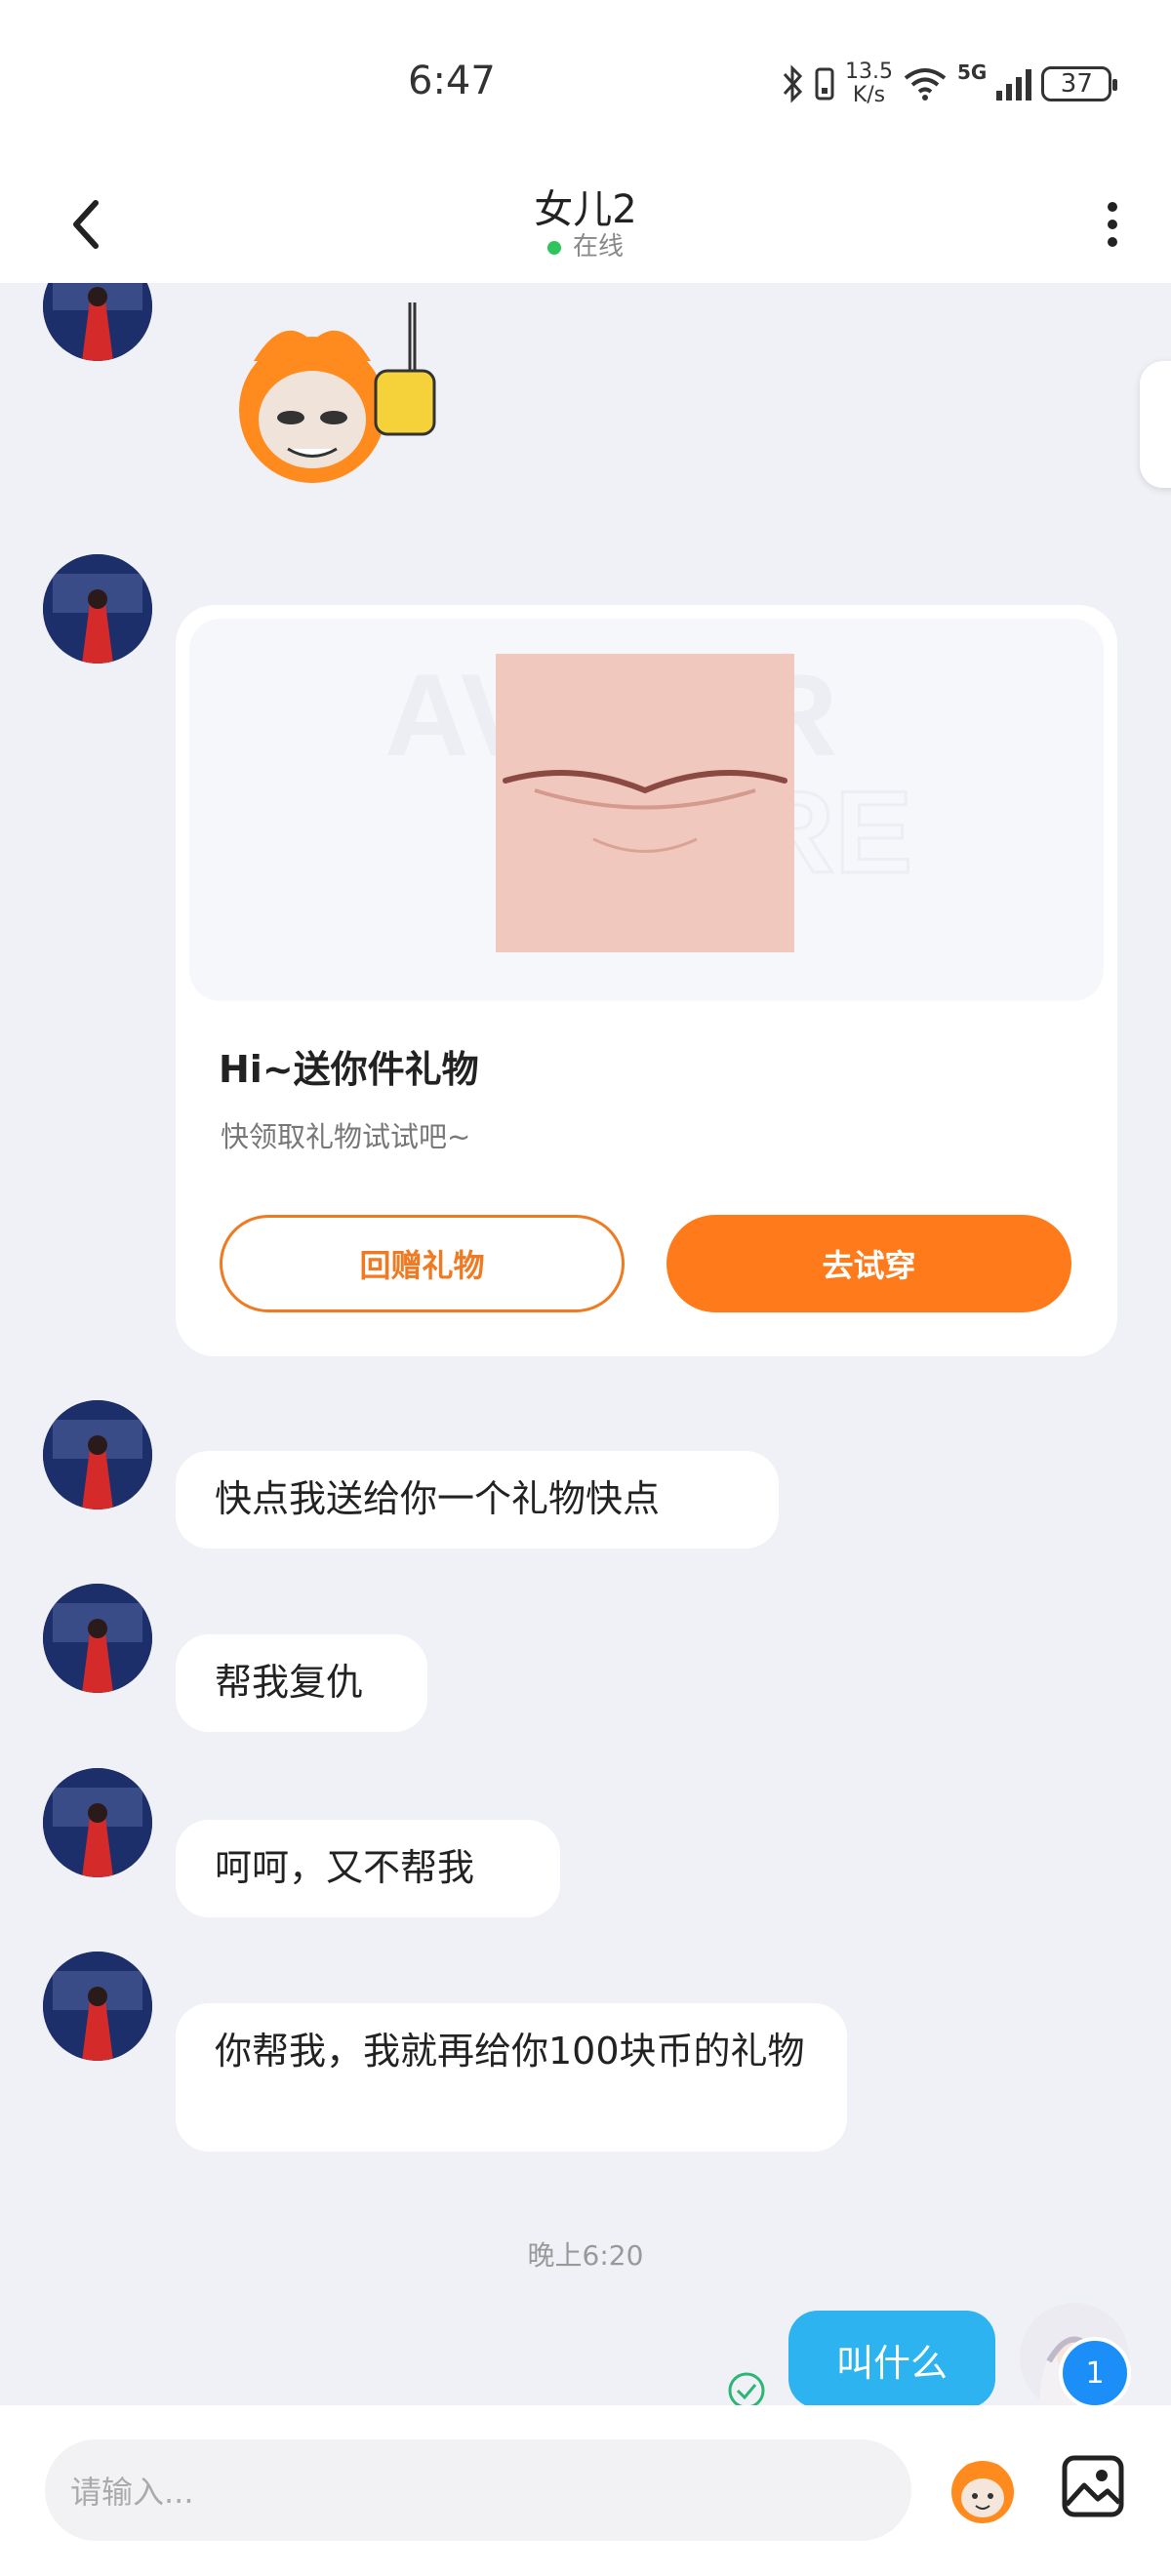  I want to click on bluetooth-icon, so click(793, 83).